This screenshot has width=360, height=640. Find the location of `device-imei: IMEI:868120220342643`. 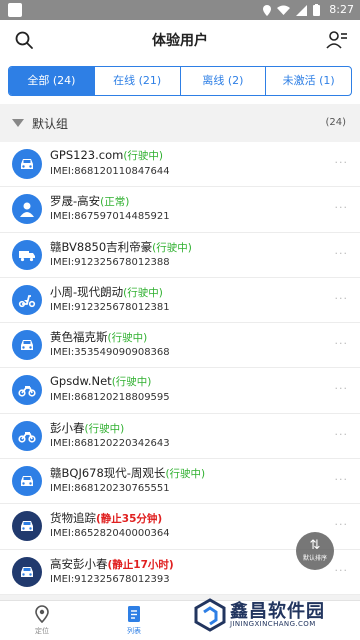

device-imei: IMEI:868120220342643 is located at coordinates (110, 443).